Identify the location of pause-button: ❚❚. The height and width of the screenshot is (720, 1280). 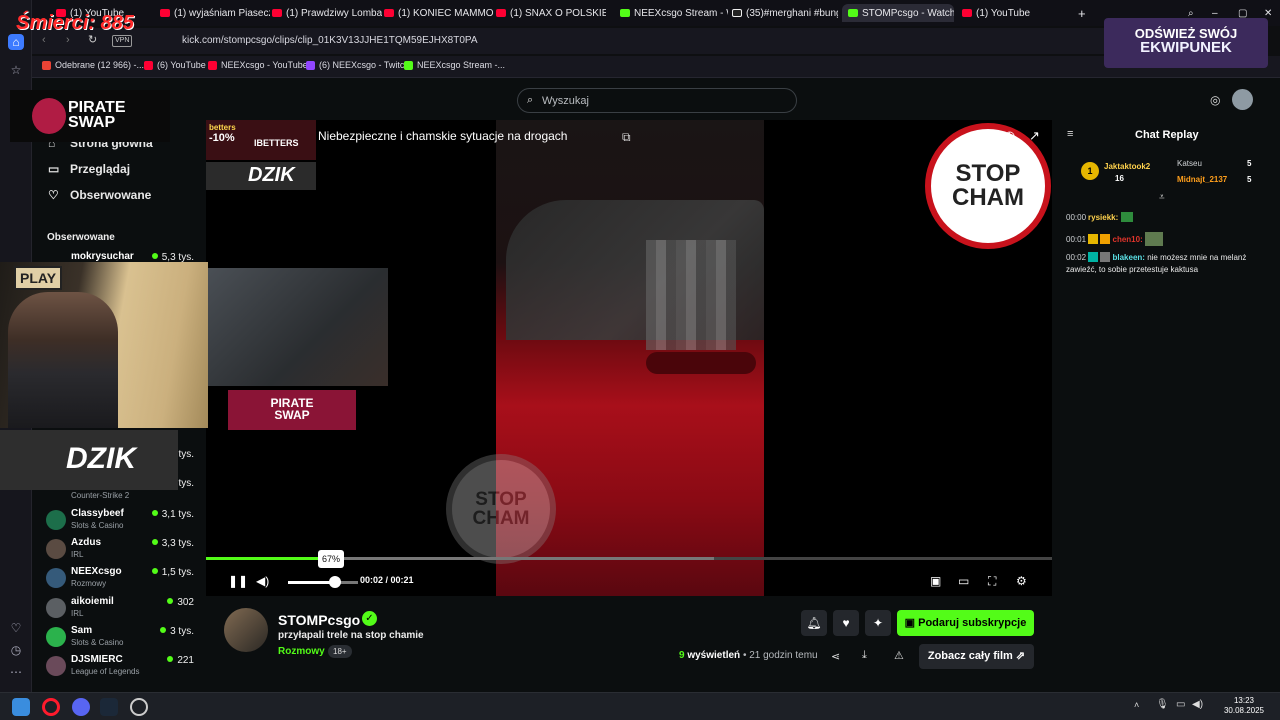
(238, 581).